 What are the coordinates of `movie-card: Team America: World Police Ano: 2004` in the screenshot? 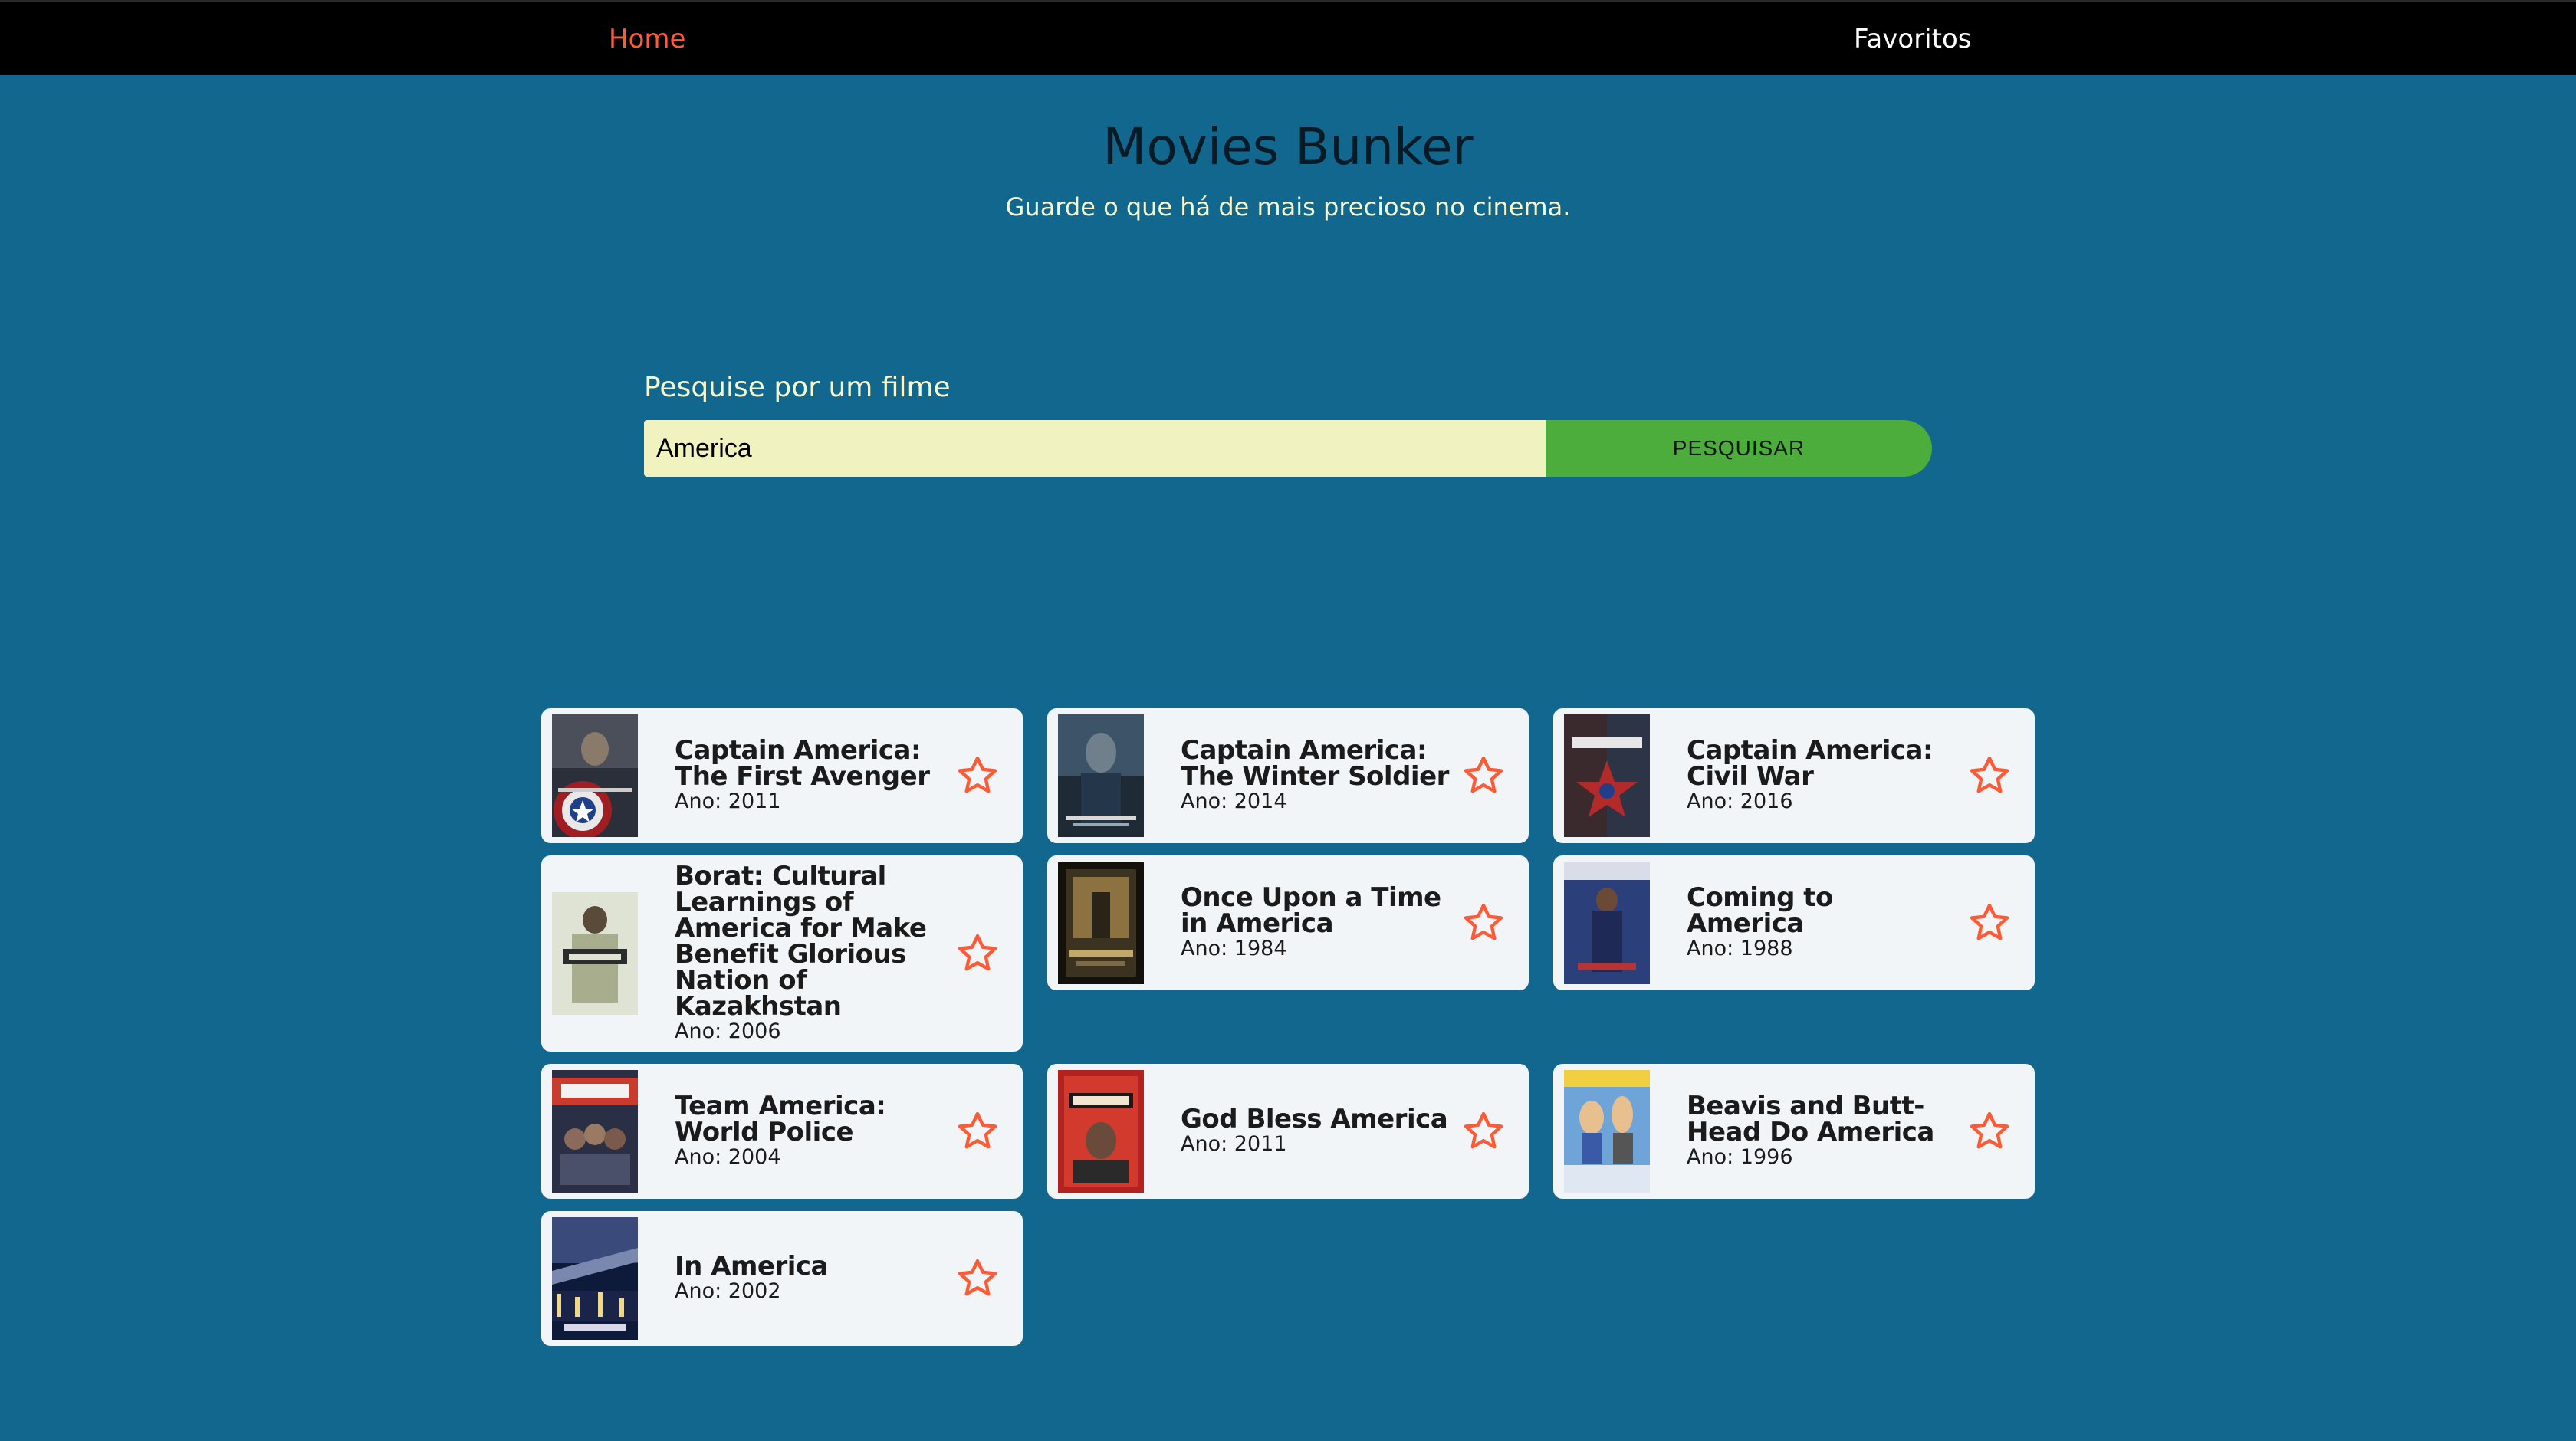 It's located at (782, 1131).